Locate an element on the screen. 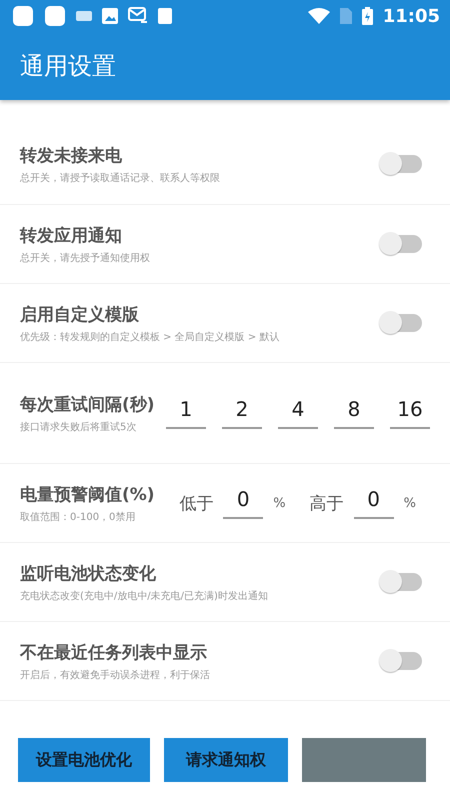 Image resolution: width=450 pixels, height=800 pixels. action-button: 设置电池优化 is located at coordinates (84, 760).